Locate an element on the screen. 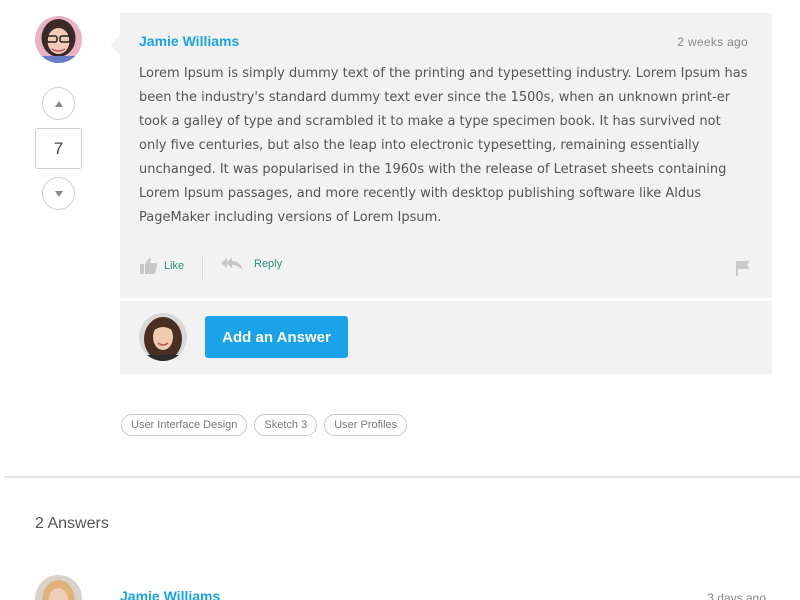  post-time: 2 weeks ago is located at coordinates (712, 42).